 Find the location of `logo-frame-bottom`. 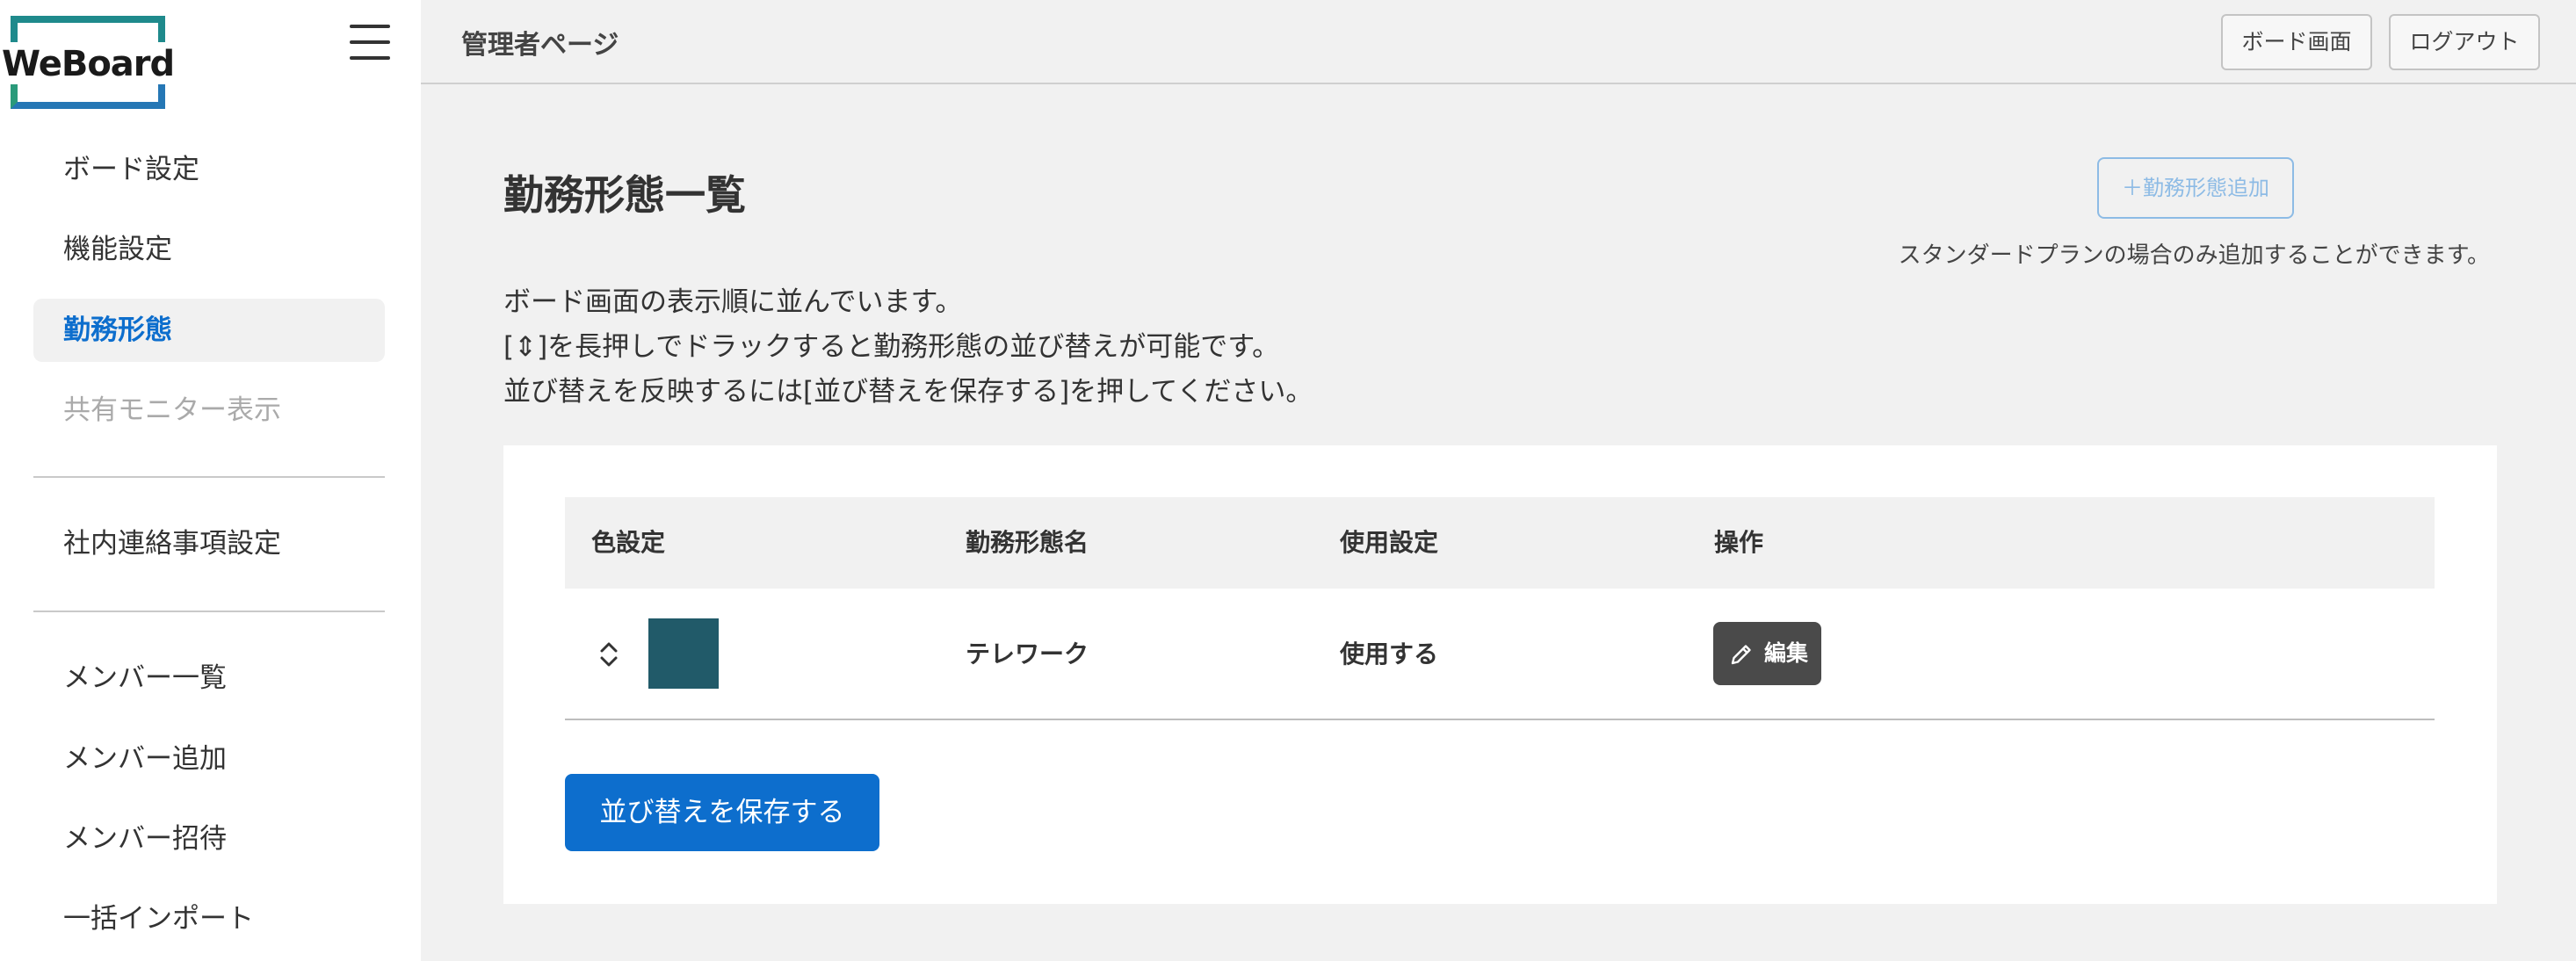

logo-frame-bottom is located at coordinates (88, 96).